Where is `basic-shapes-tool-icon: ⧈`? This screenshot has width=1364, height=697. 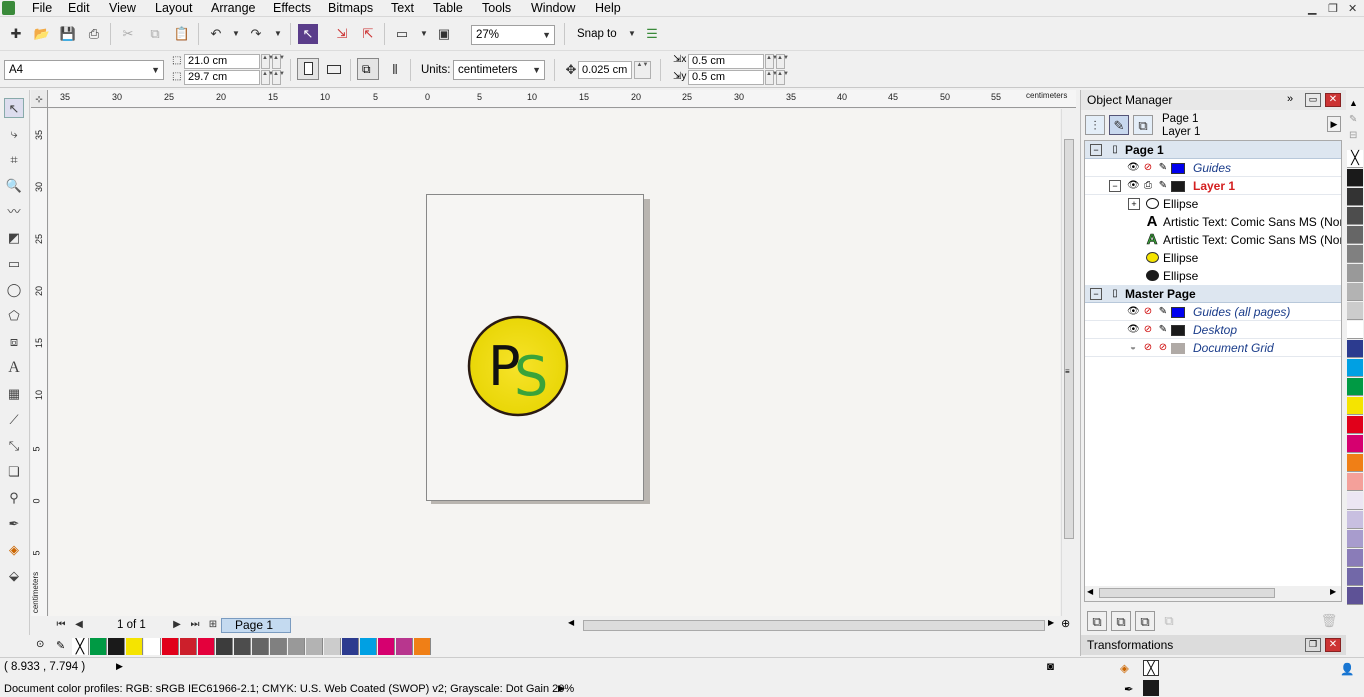 basic-shapes-tool-icon: ⧈ is located at coordinates (14, 342).